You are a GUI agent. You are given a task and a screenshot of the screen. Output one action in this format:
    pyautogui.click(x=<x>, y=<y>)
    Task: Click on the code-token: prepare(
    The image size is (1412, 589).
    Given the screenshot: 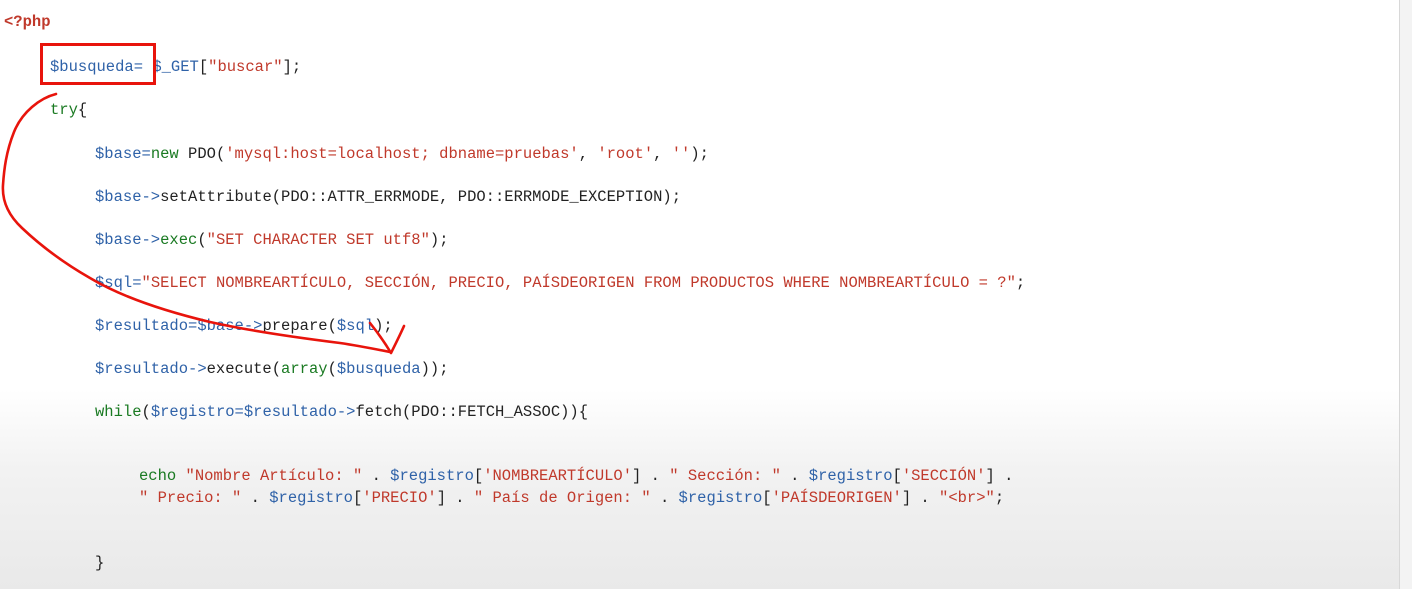 What is the action you would take?
    pyautogui.click(x=299, y=326)
    